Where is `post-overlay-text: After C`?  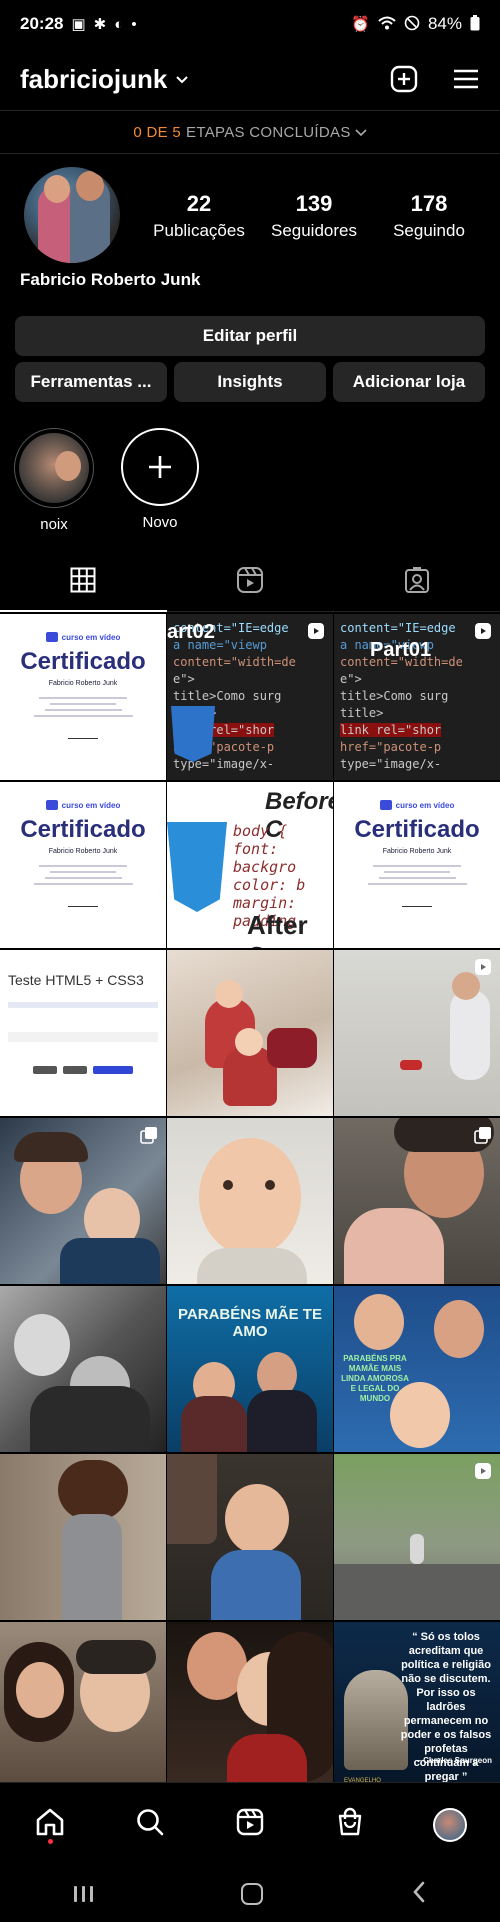
post-overlay-text: After C is located at coordinates (277, 929).